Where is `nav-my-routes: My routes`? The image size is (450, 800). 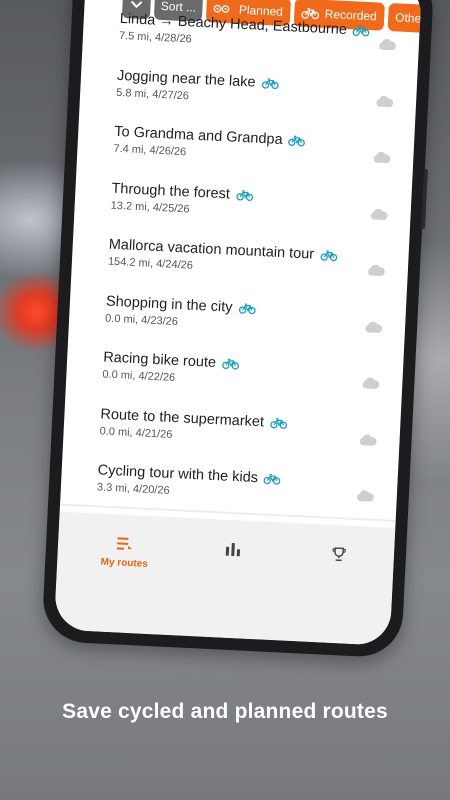
nav-my-routes: My routes is located at coordinates (124, 553).